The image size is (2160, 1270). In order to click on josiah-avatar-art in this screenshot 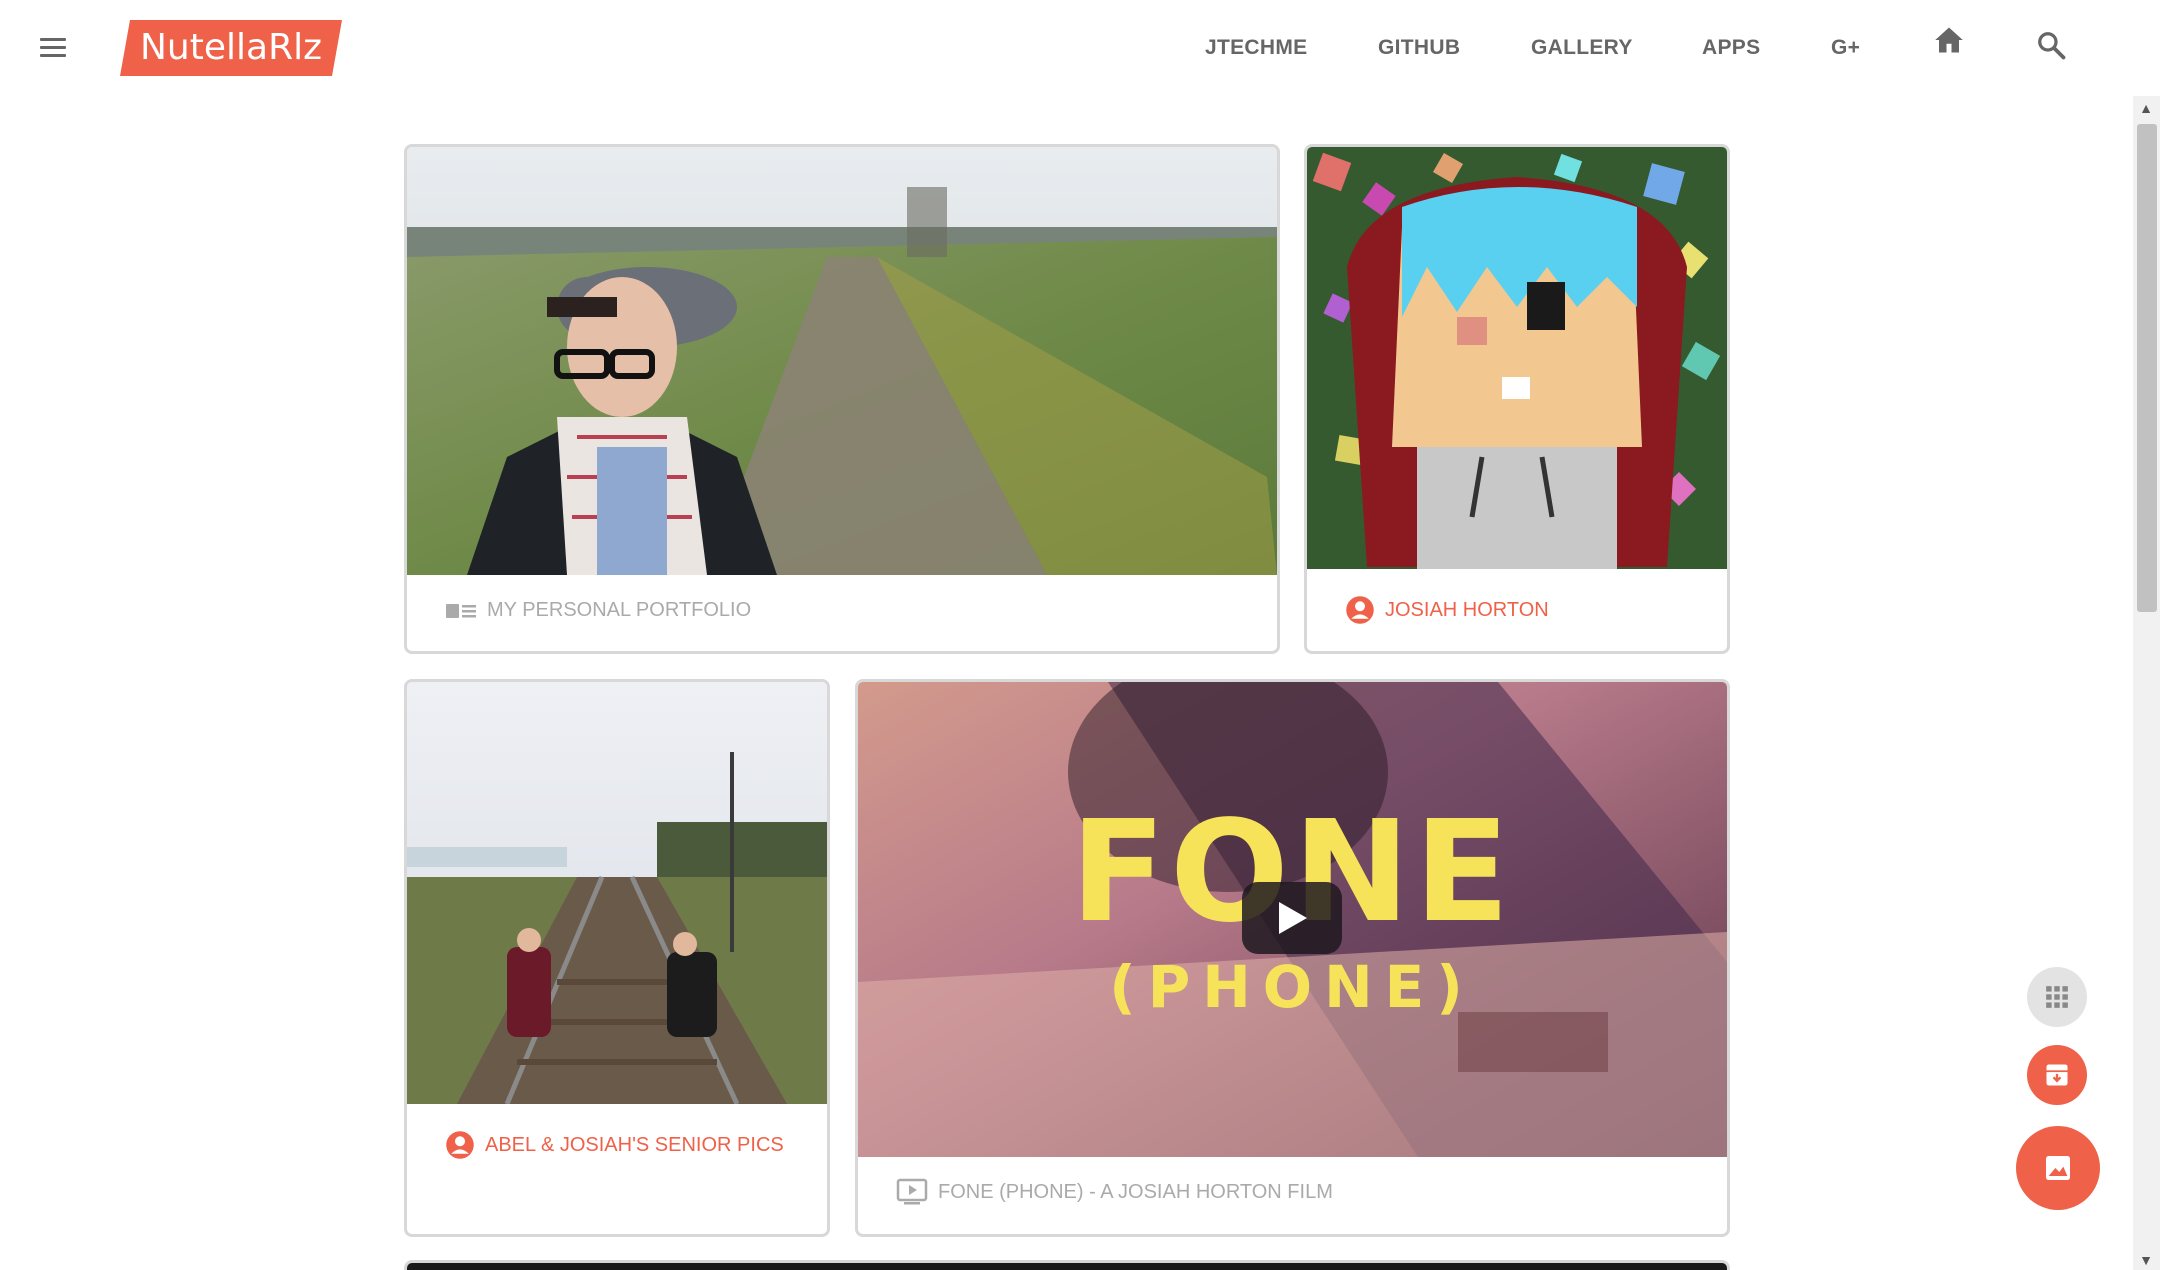, I will do `click(1517, 358)`.